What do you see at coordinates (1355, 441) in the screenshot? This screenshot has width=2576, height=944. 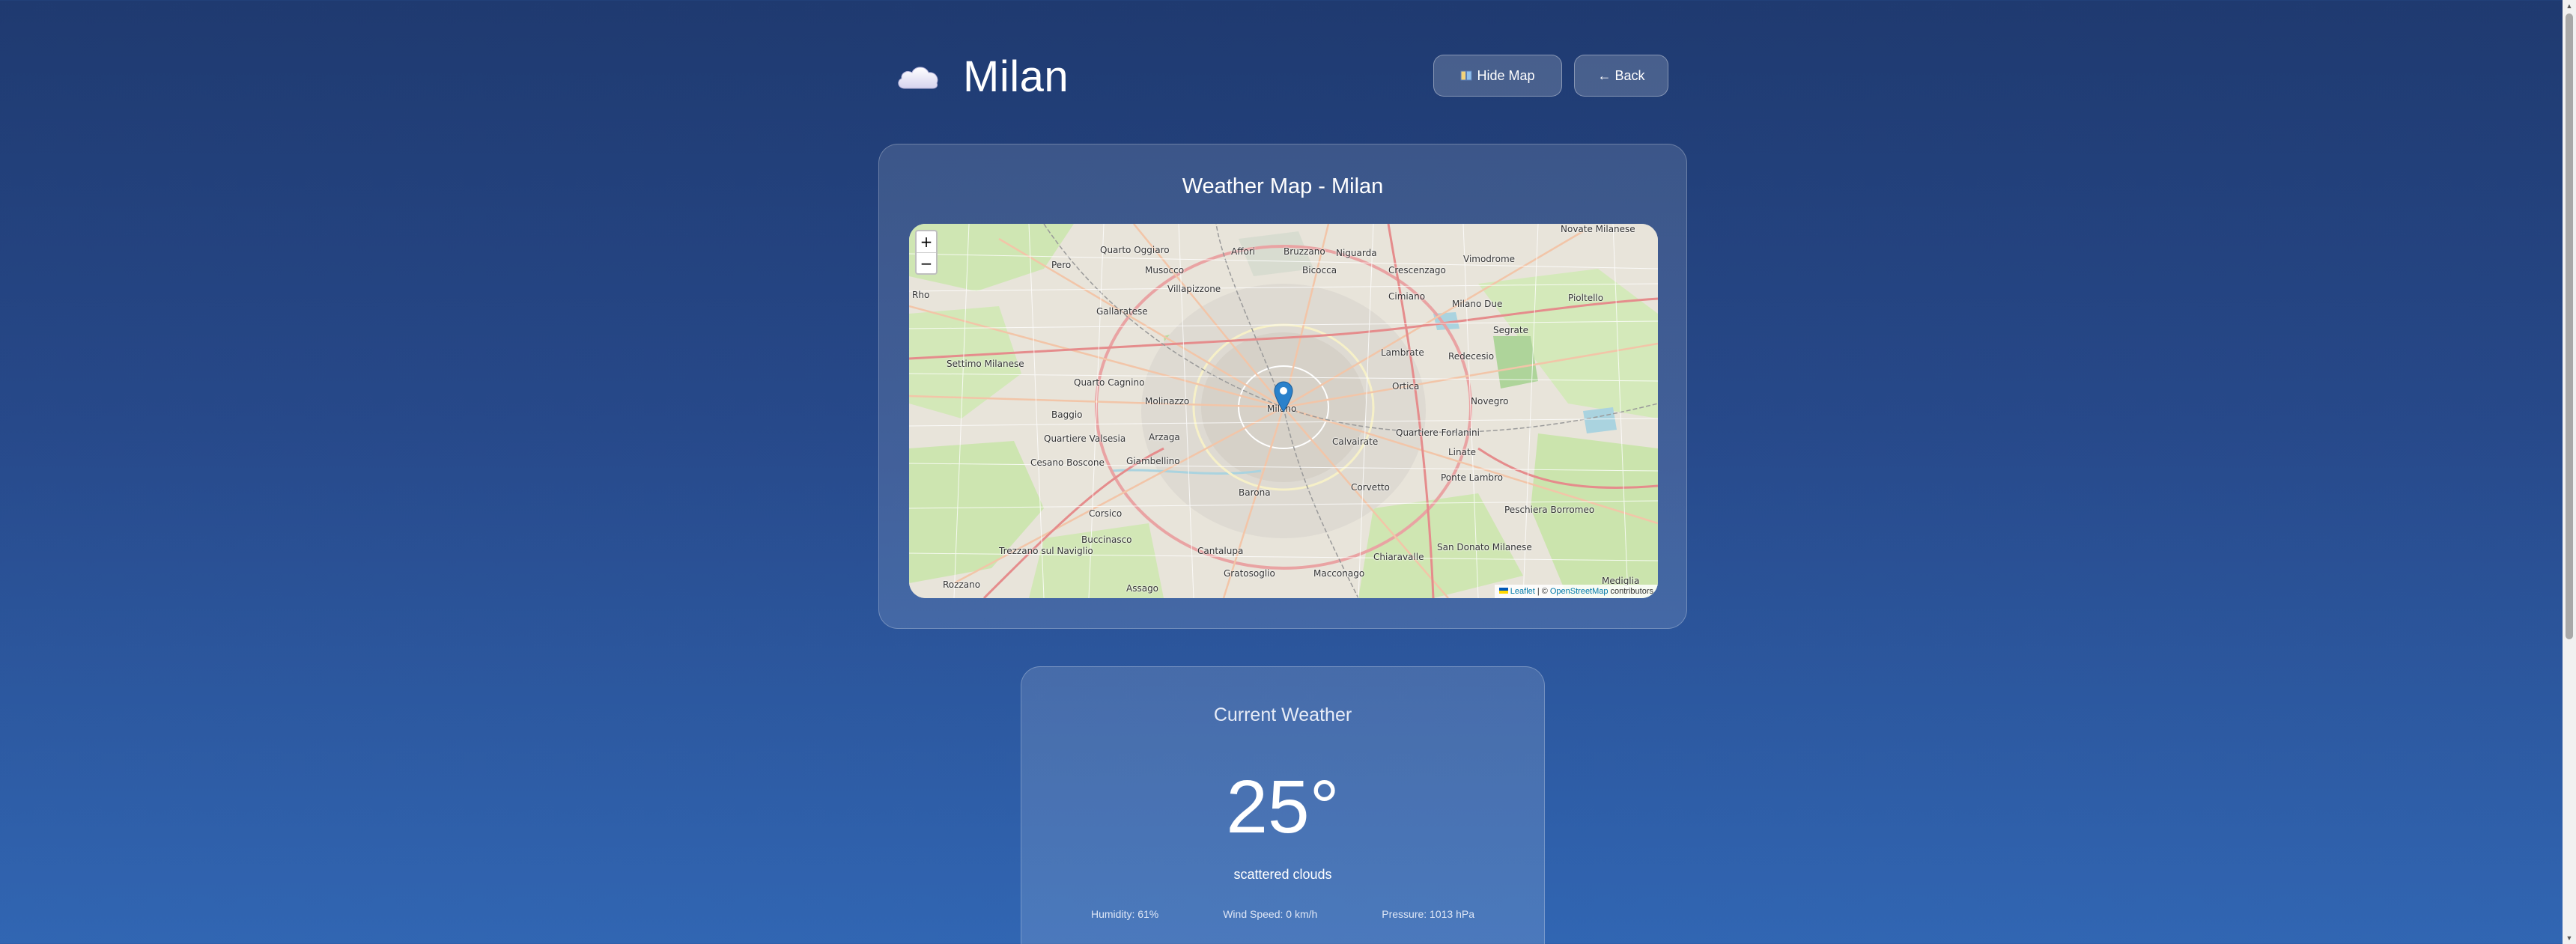 I see `map-label: Calvairate` at bounding box center [1355, 441].